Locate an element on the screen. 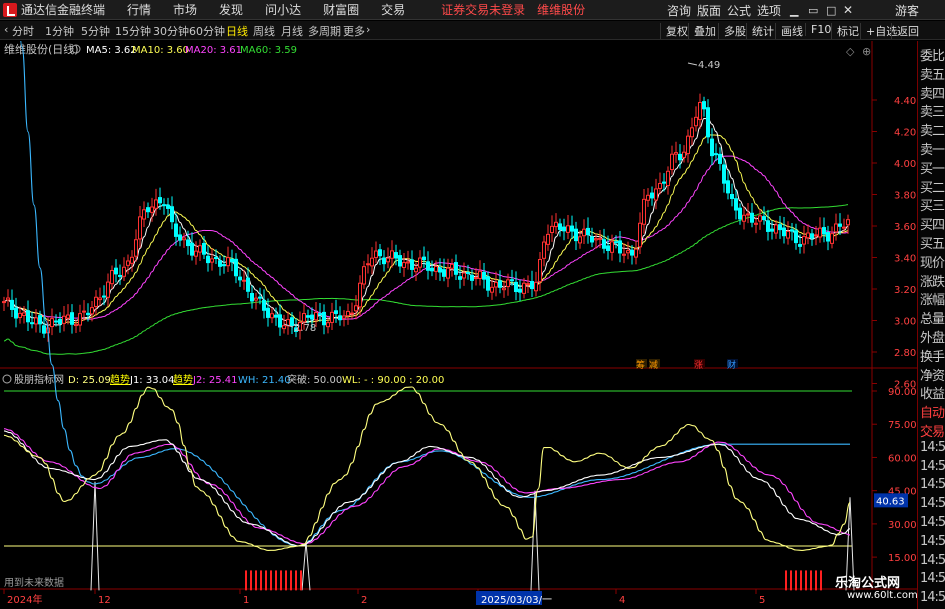  app-logo-icon is located at coordinates (10, 9).